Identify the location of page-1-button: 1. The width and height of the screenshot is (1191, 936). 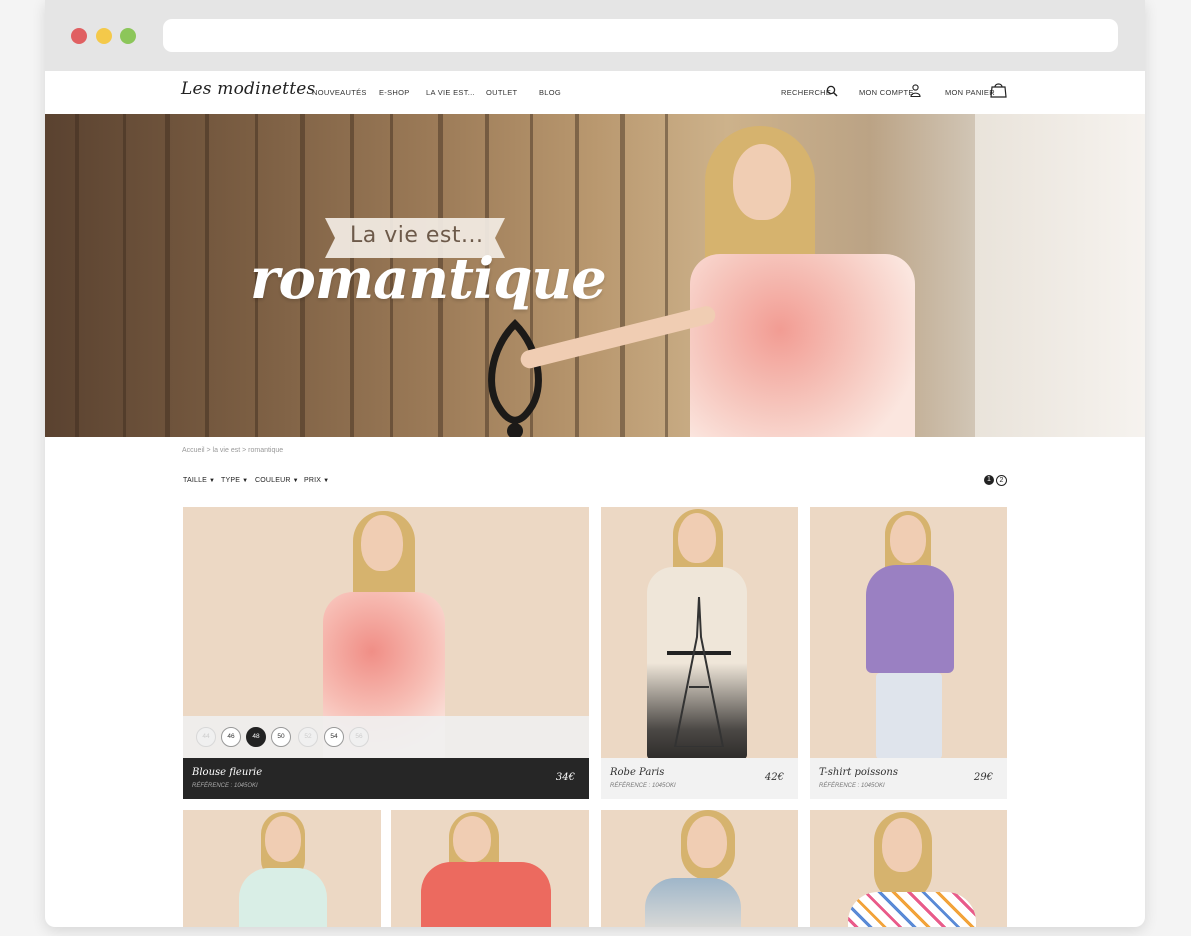
(989, 480).